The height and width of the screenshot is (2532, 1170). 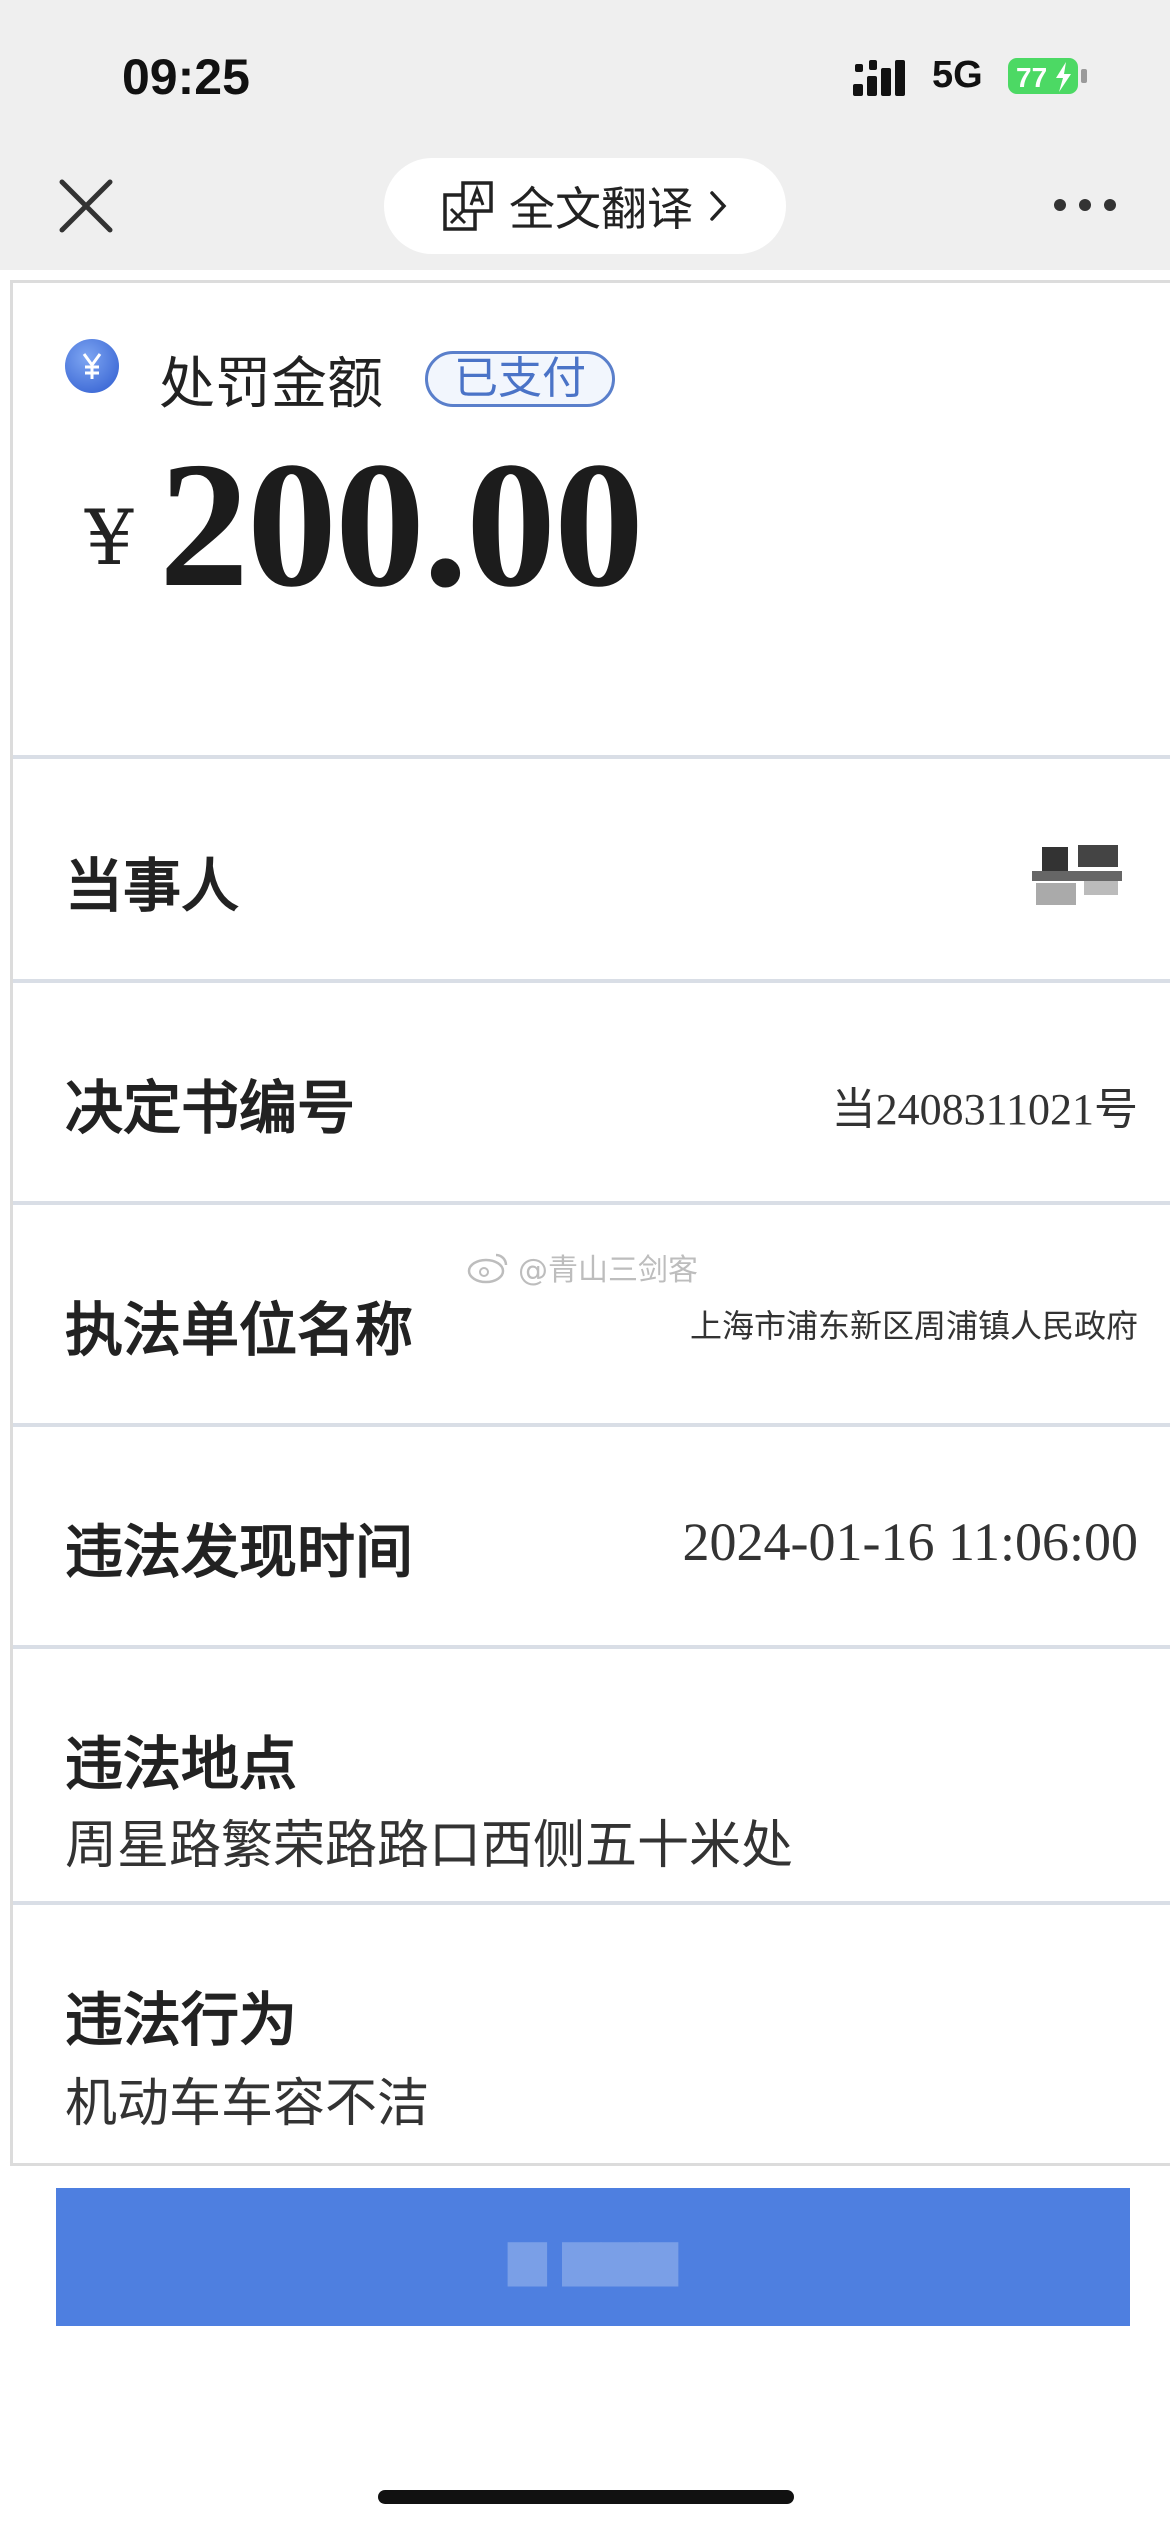 I want to click on unit-label: 执法单位名称, so click(x=239, y=1330).